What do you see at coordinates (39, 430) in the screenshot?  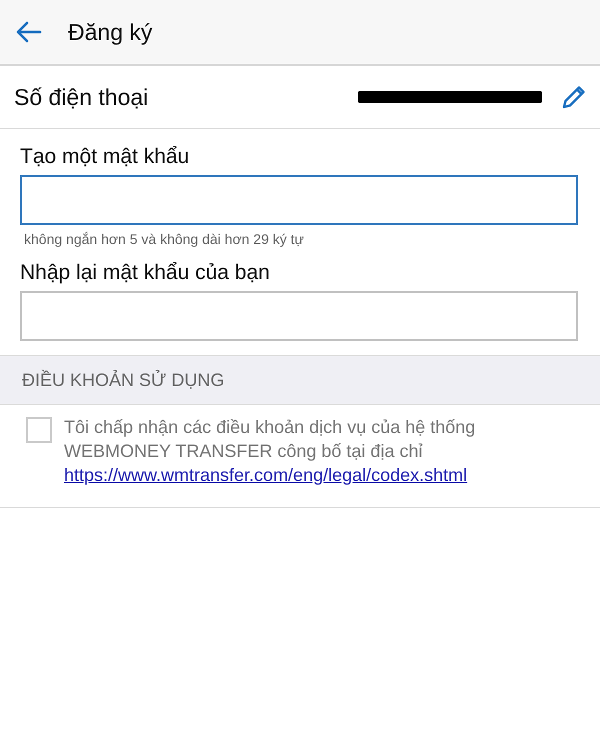 I see `checkbox` at bounding box center [39, 430].